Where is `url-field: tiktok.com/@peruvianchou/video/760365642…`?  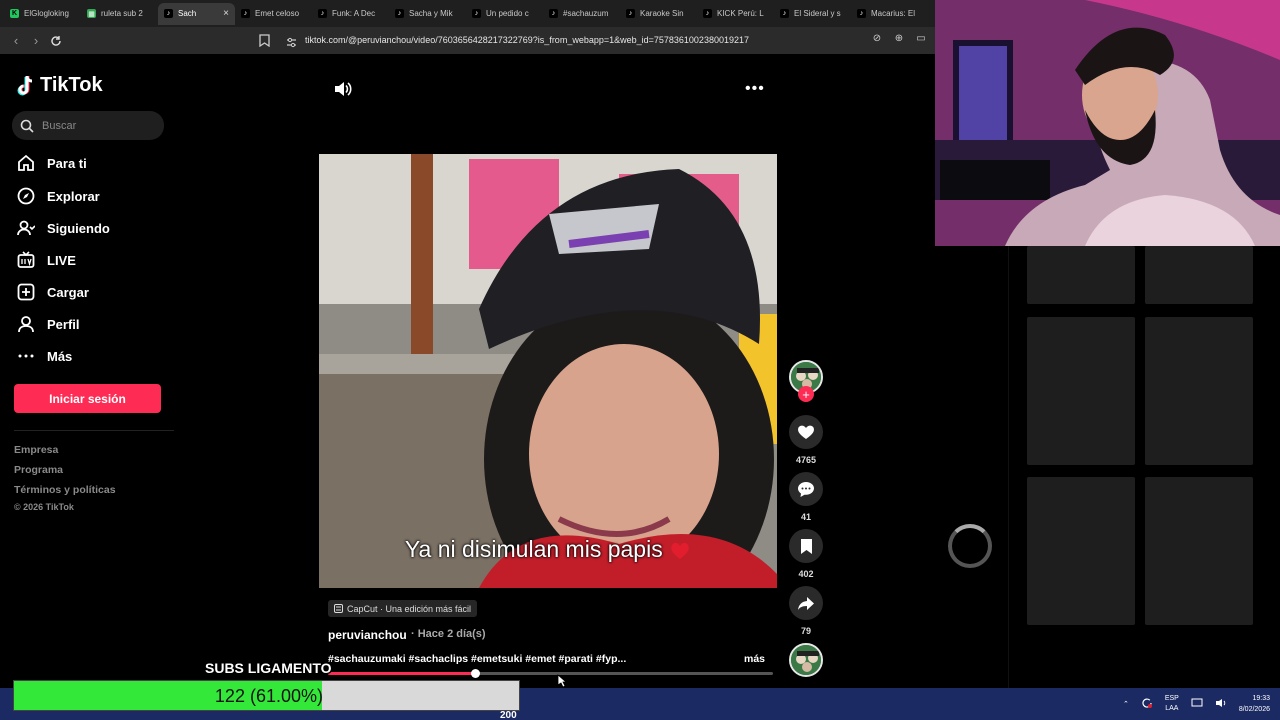 url-field: tiktok.com/@peruvianchou/video/760365642… is located at coordinates (527, 40).